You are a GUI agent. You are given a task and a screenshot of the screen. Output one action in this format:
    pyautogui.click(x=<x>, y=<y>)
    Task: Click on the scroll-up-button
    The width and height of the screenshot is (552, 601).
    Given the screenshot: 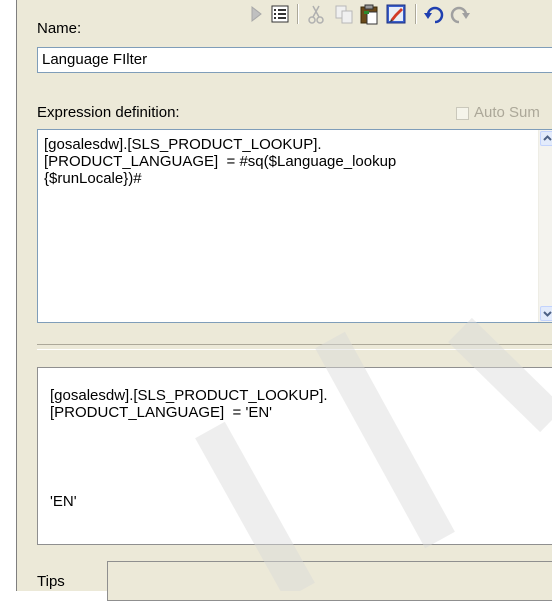 What is the action you would take?
    pyautogui.click(x=546, y=138)
    